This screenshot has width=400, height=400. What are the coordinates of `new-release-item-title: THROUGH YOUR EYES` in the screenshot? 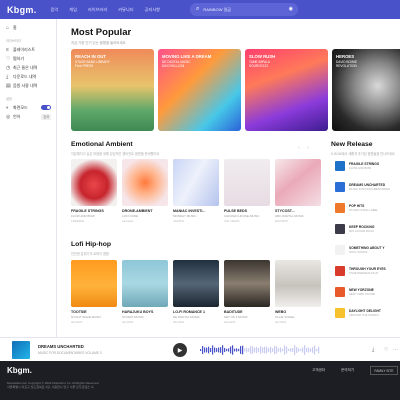 It's located at (367, 268).